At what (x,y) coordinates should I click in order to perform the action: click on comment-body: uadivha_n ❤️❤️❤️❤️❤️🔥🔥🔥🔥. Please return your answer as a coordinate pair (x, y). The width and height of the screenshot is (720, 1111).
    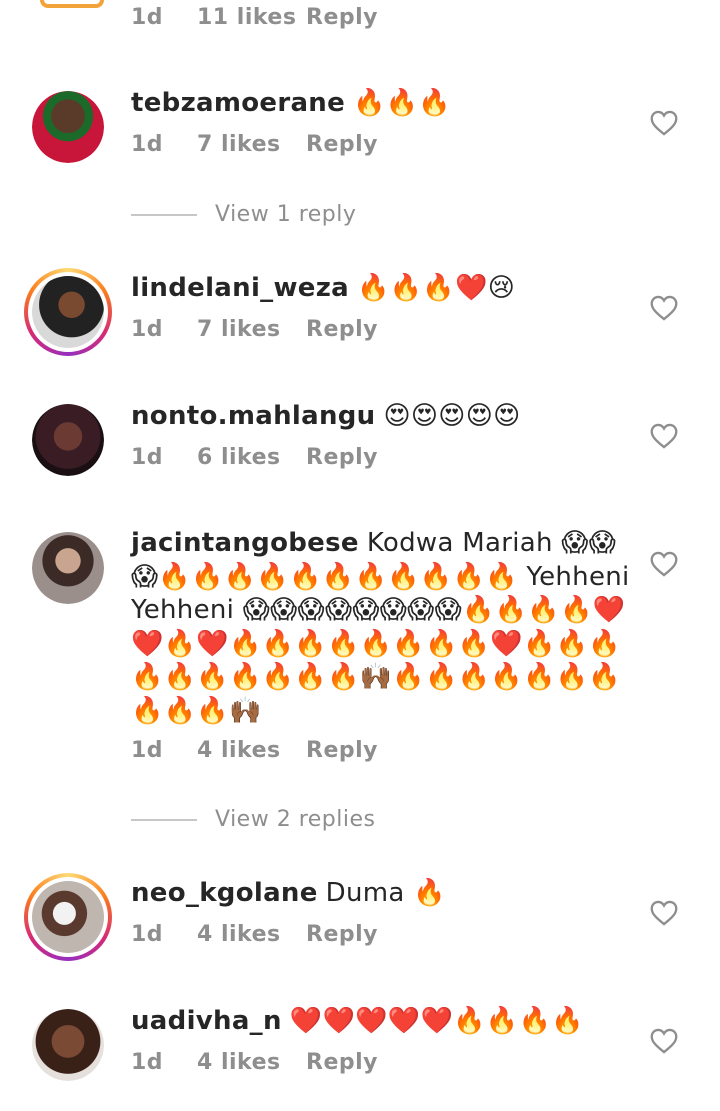
    Looking at the image, I should click on (381, 1021).